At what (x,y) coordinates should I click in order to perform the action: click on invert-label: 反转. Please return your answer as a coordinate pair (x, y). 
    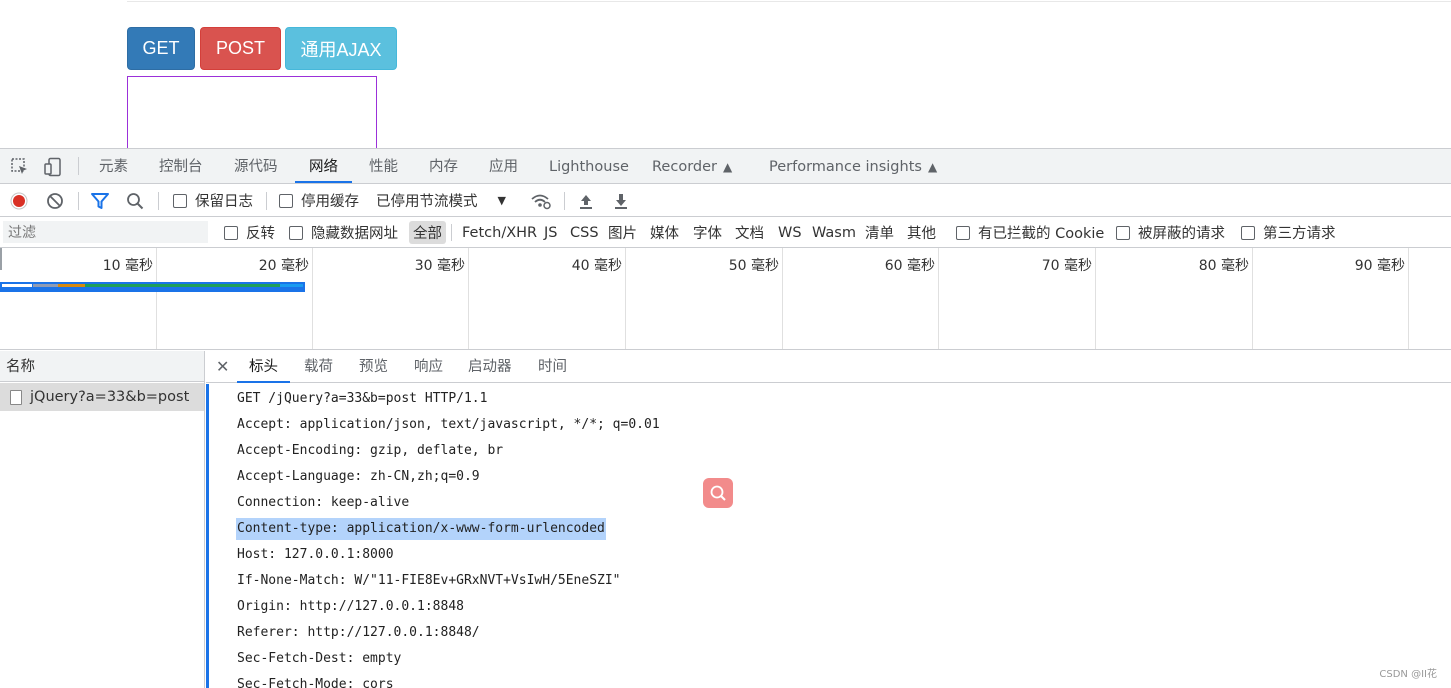
    Looking at the image, I should click on (260, 234).